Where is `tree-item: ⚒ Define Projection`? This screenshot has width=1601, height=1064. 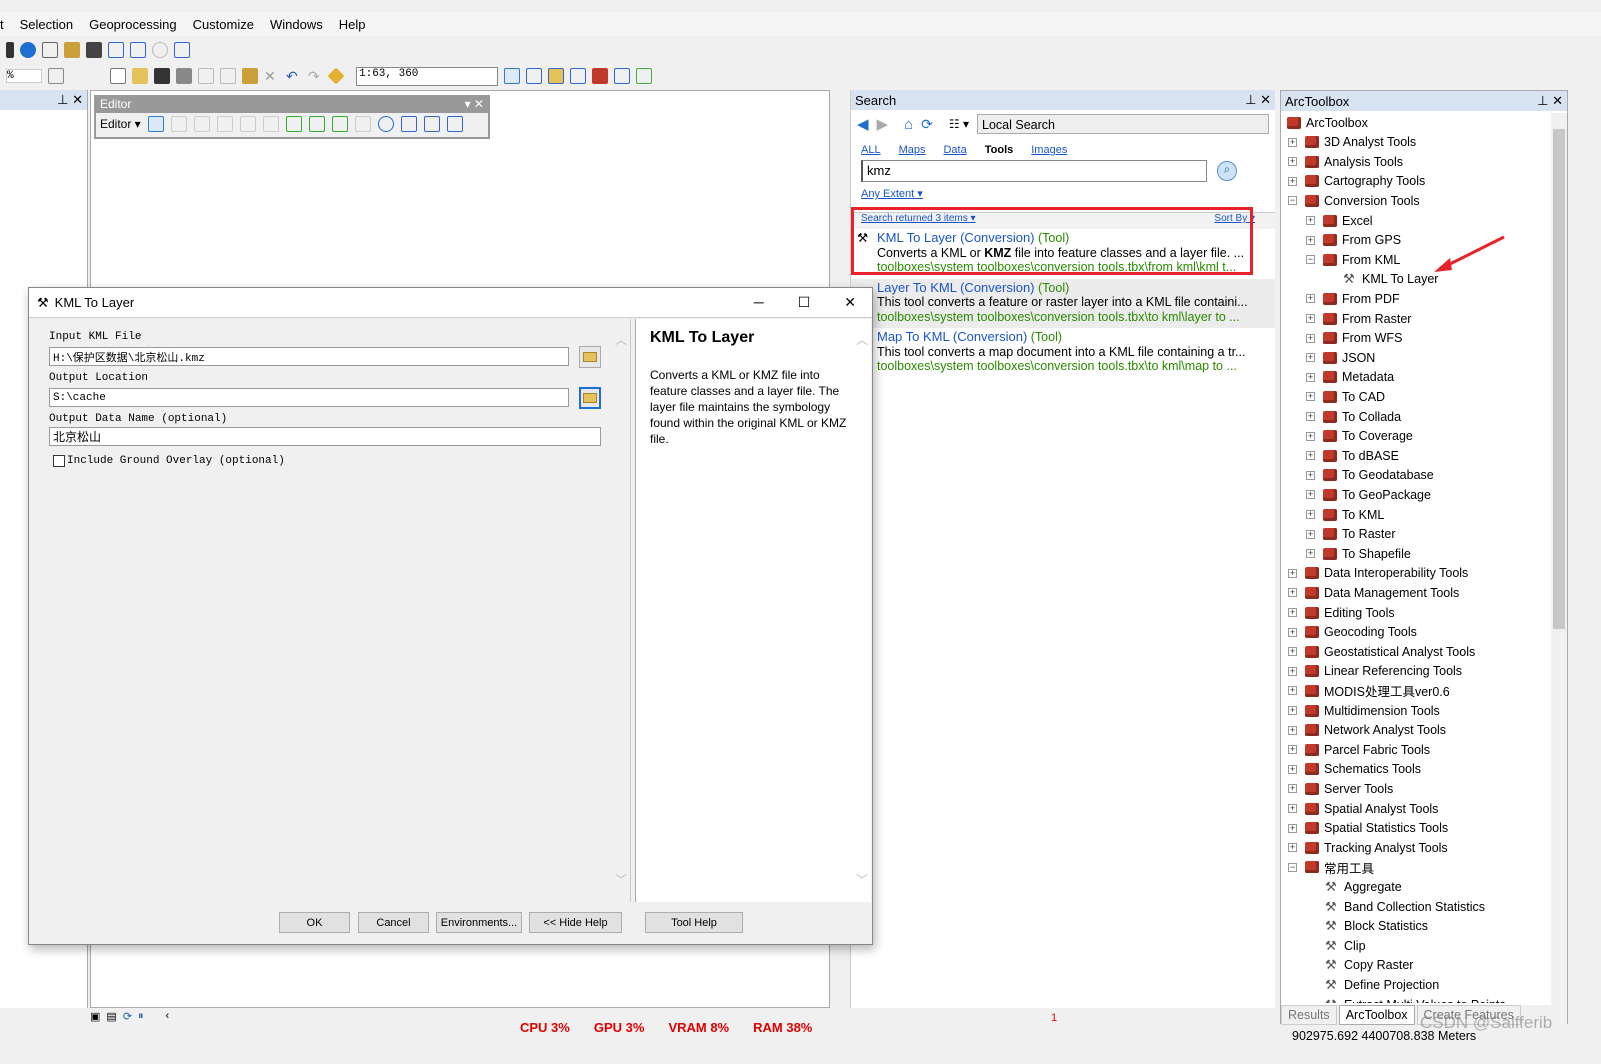
tree-item: ⚒ Define Projection is located at coordinates (1382, 984).